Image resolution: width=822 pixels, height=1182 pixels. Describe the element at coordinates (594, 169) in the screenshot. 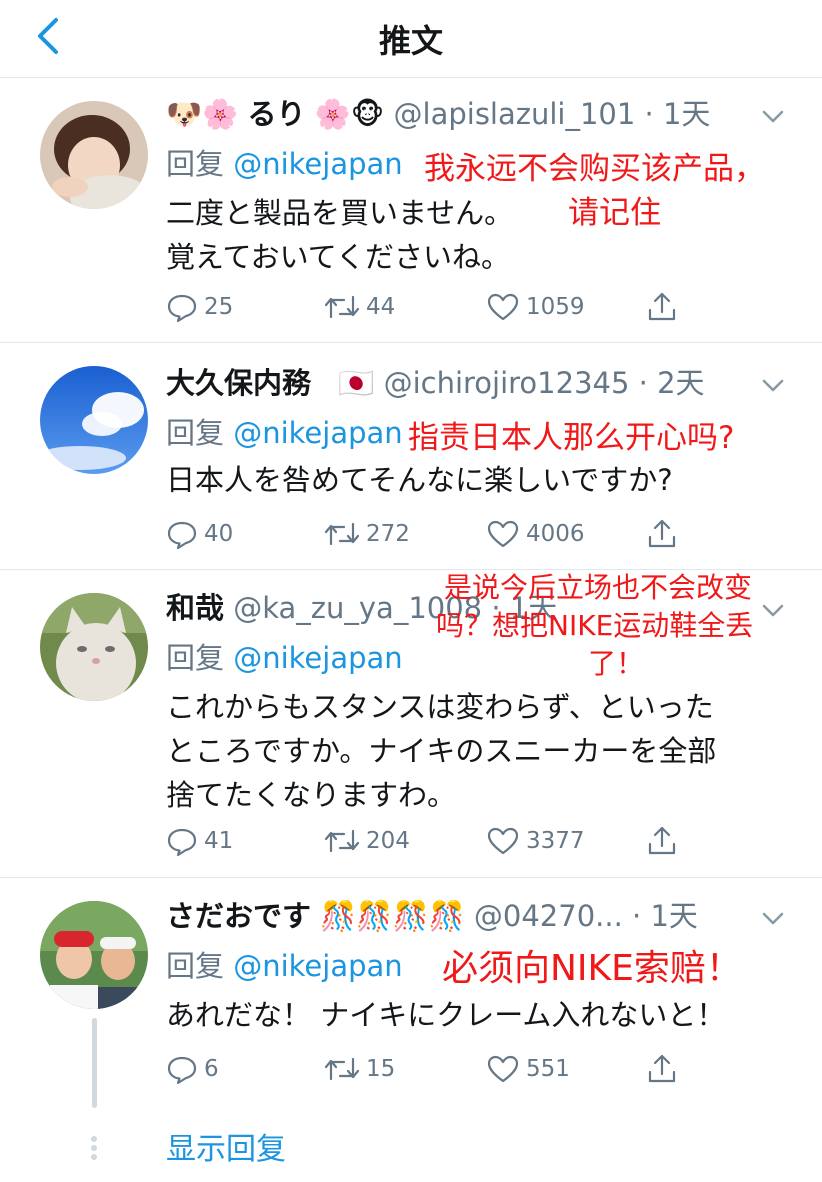

I see `annotation: 我永远不会购买该产品，` at that location.